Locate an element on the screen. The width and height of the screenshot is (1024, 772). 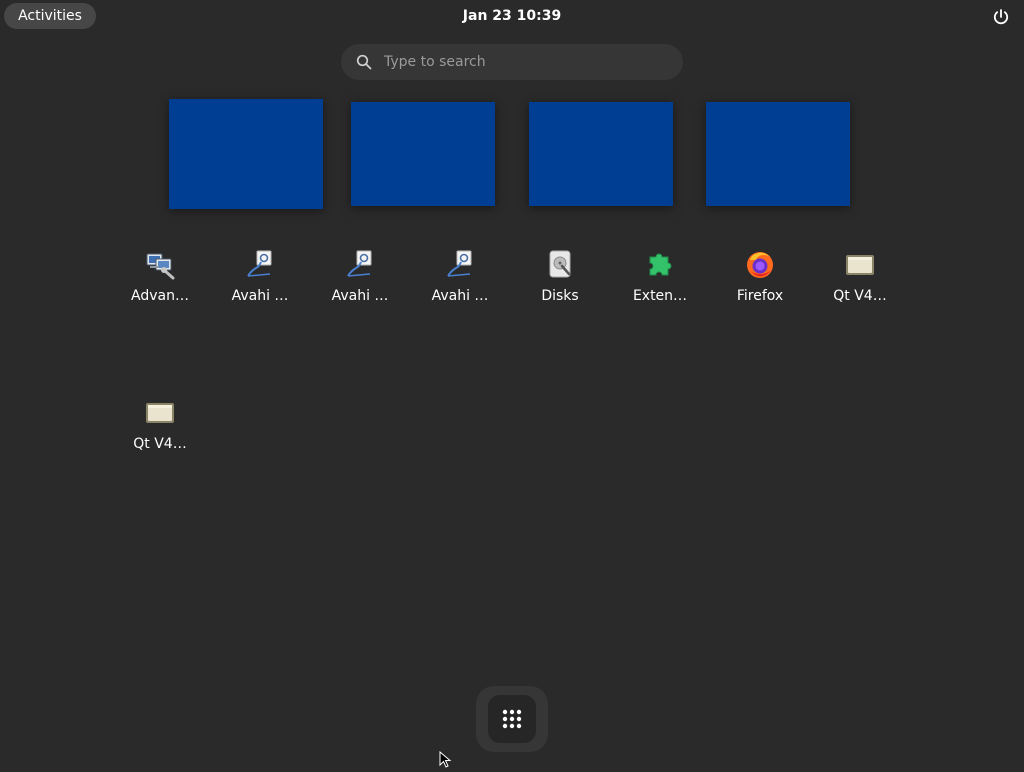
firefox-icon is located at coordinates (760, 264).